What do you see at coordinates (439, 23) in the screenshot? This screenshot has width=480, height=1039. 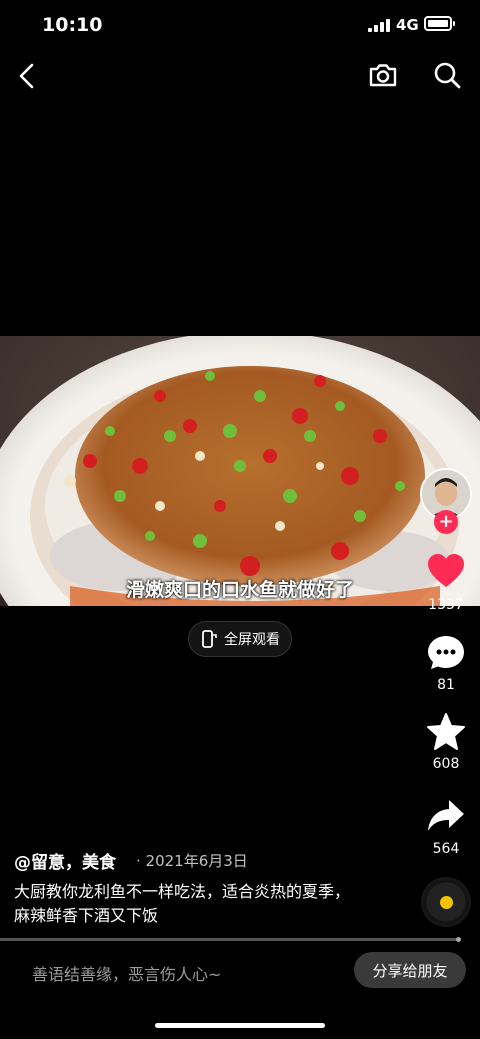 I see `battery-icon` at bounding box center [439, 23].